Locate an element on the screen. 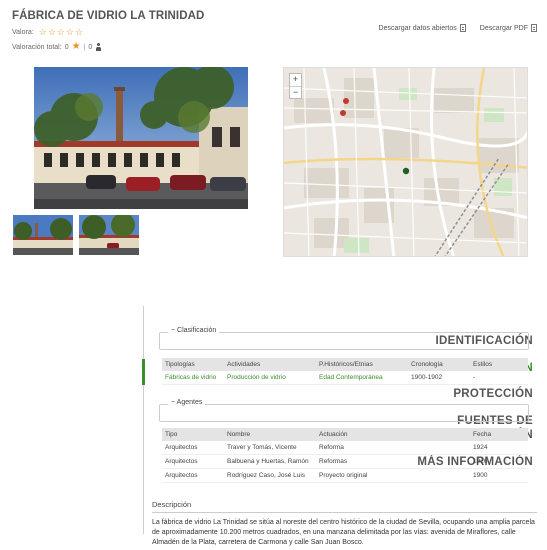 The height and width of the screenshot is (550, 547). agentes-panel: − Agentes is located at coordinates (344, 410).